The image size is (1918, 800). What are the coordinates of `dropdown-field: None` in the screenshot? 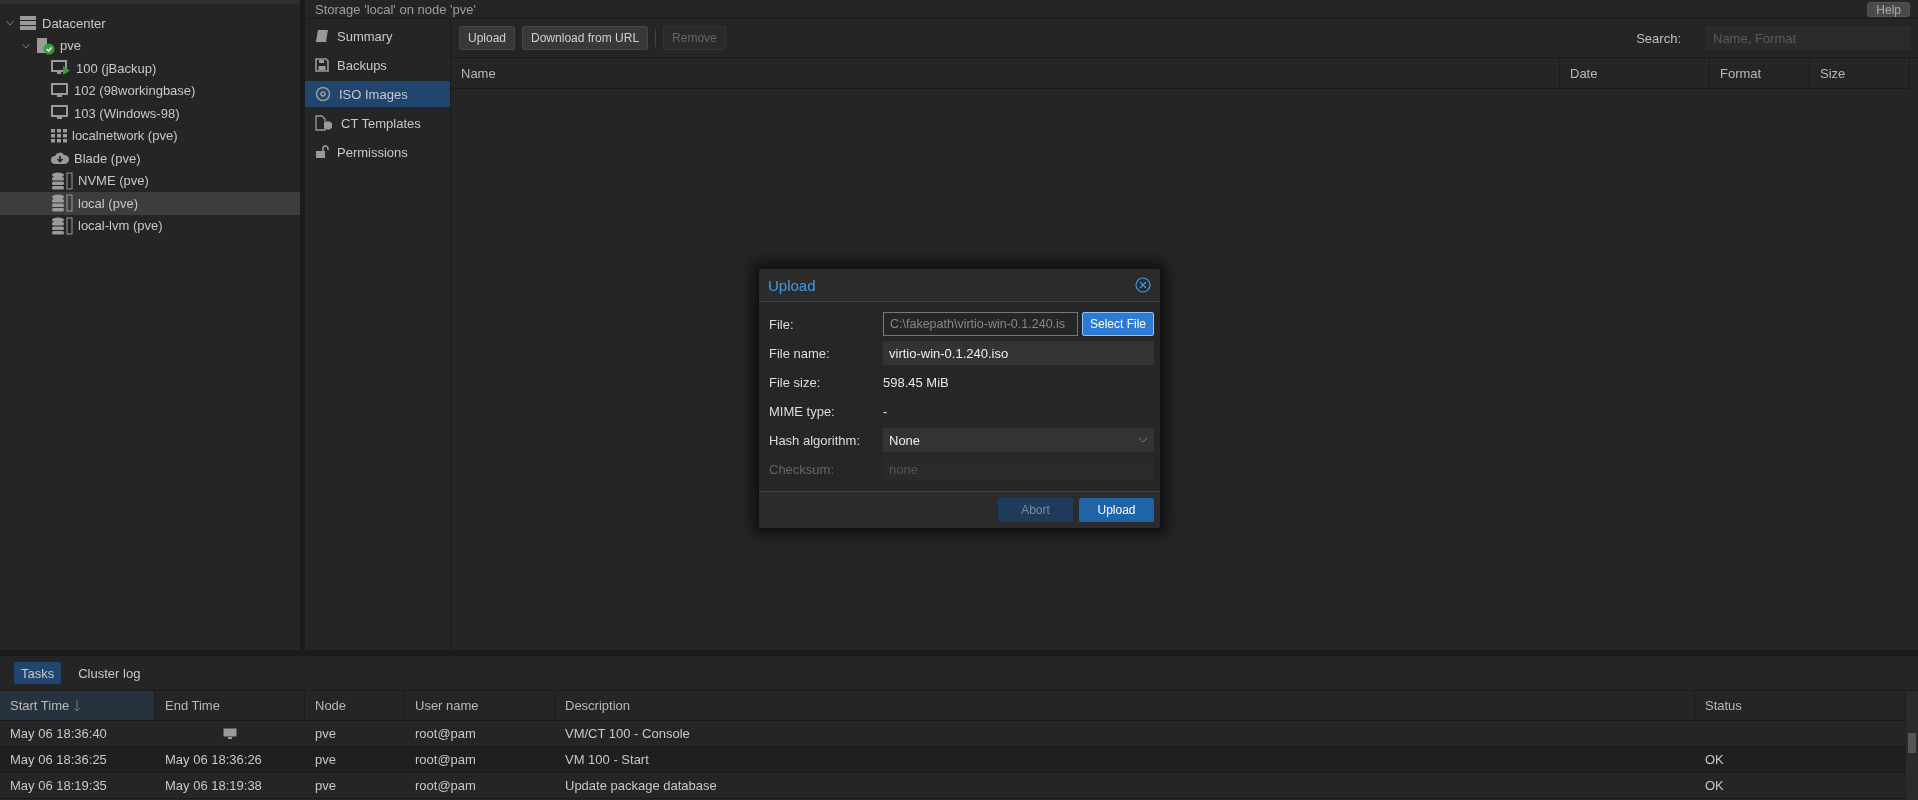 It's located at (1018, 440).